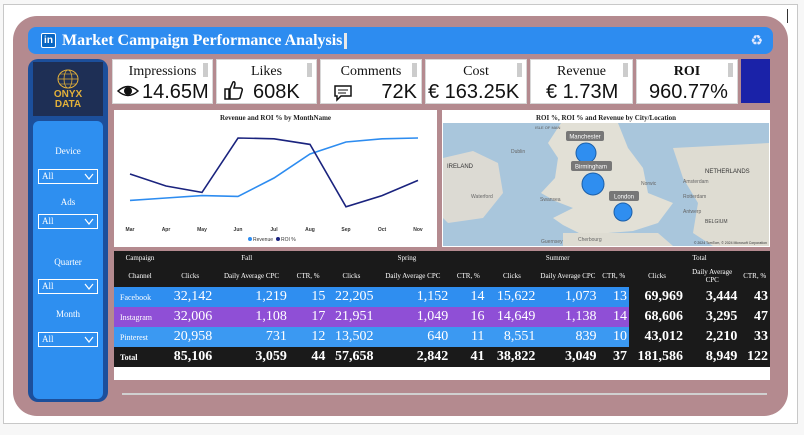 The width and height of the screenshot is (804, 435). What do you see at coordinates (547, 127) in the screenshot?
I see `map-label-isle-of-man: ISLE OF MAN` at bounding box center [547, 127].